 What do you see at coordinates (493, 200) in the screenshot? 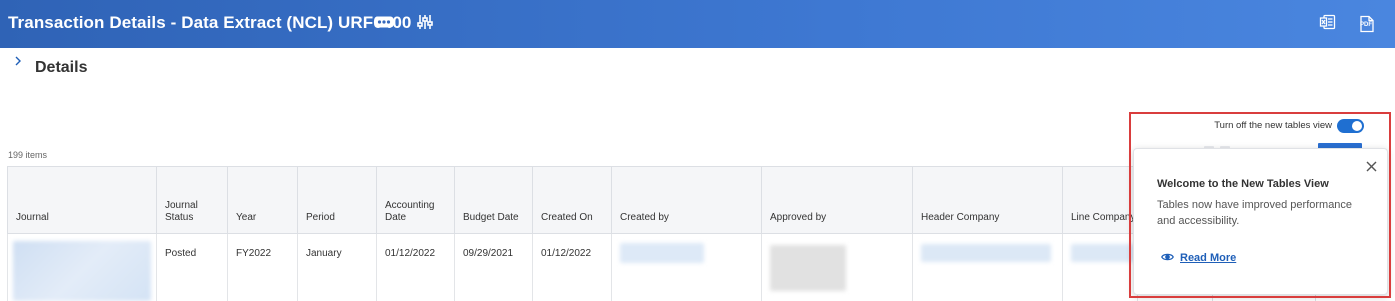
I see `column-header-budget-date: Budget Date` at bounding box center [493, 200].